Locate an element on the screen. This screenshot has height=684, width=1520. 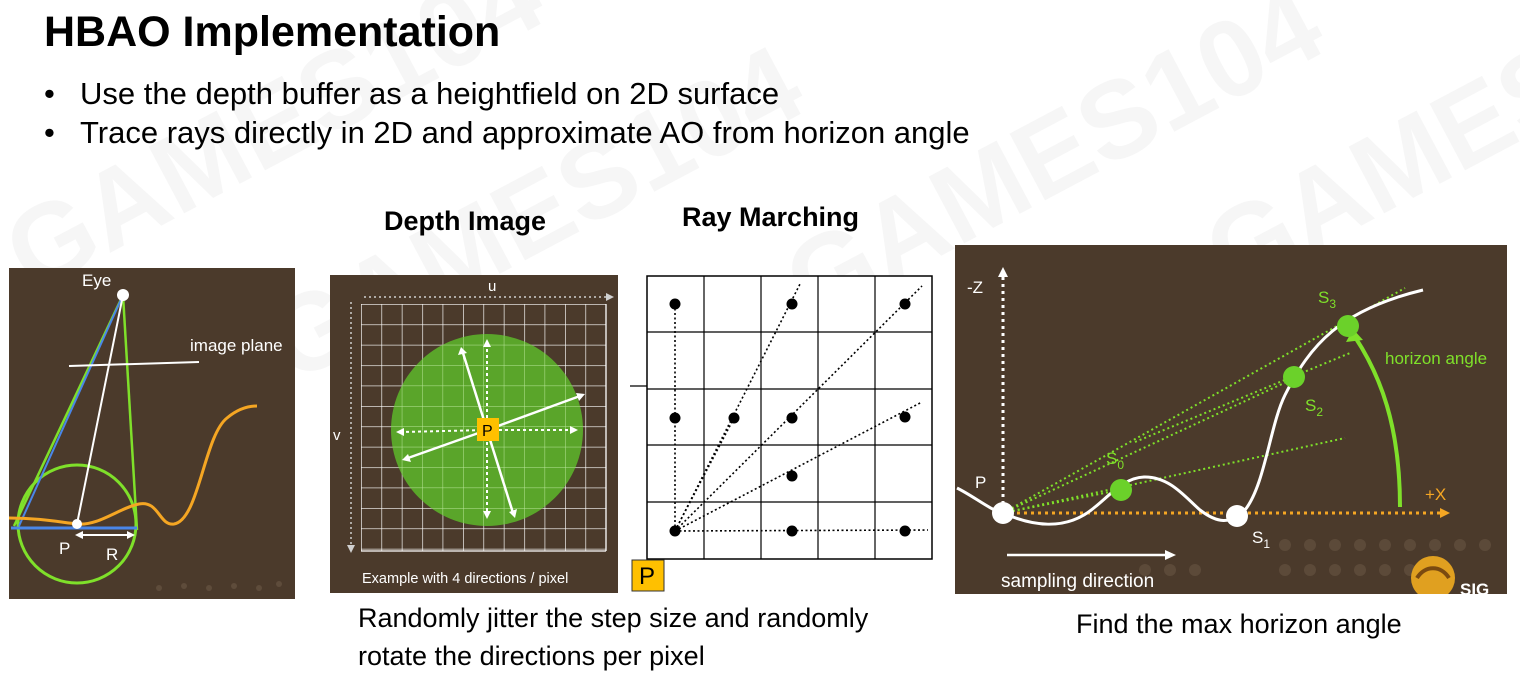
image-plane-label: image plane is located at coordinates (236, 345).